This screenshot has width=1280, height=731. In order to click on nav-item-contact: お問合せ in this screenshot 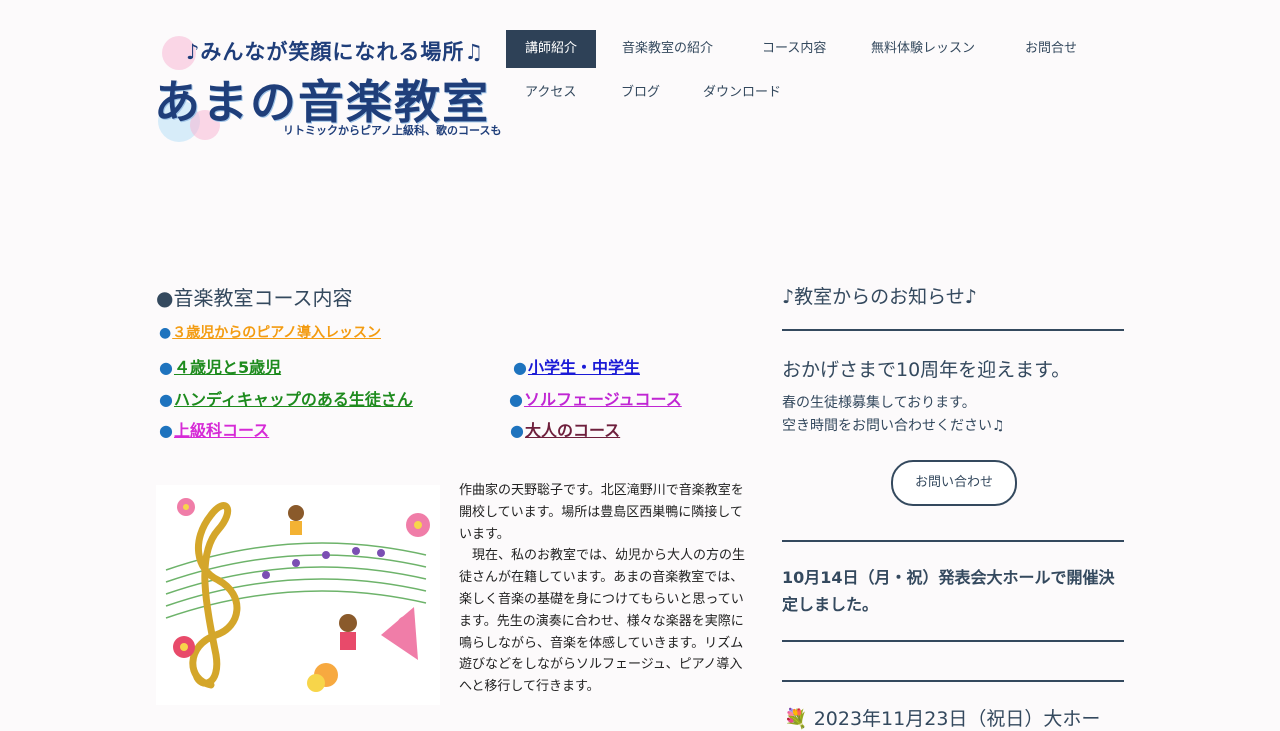, I will do `click(1051, 49)`.